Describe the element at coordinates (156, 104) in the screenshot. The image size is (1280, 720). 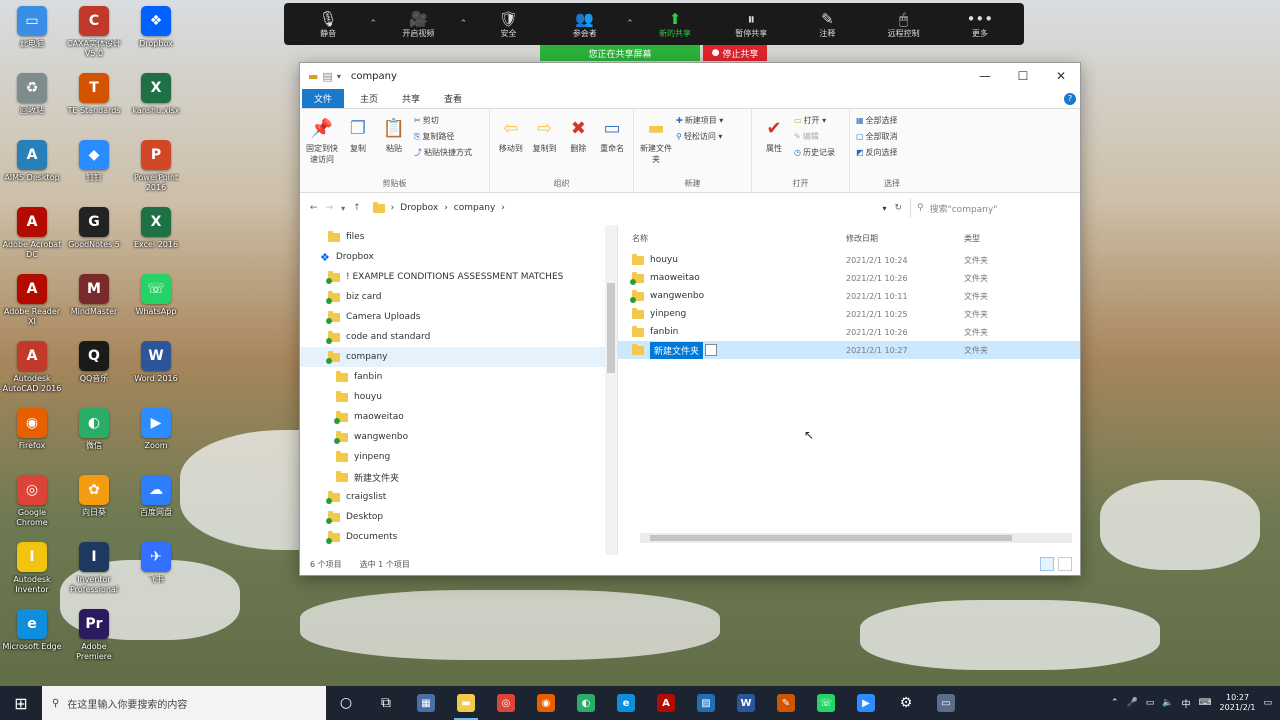
I see `desktop-icon: Xkanshu.xlsx` at that location.